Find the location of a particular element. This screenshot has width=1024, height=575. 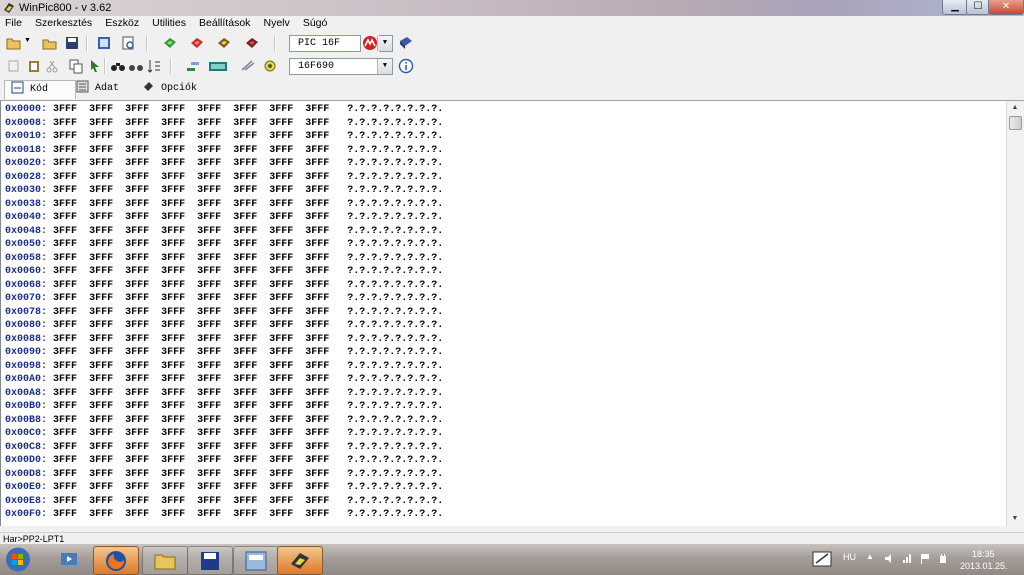

close-button: ✕ is located at coordinates (1006, 7).